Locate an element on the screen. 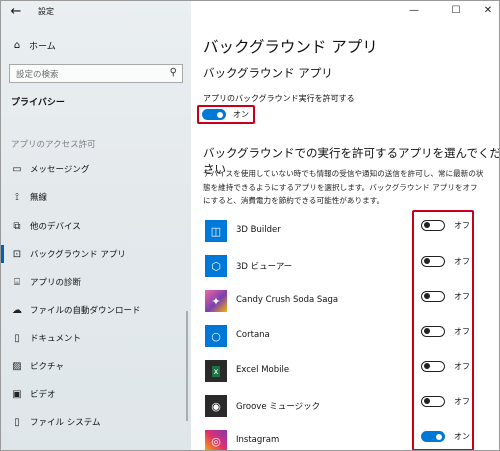 This screenshot has height=451, width=500. sidebar-item-label: ファイルの自動ダウンロード is located at coordinates (85, 311).